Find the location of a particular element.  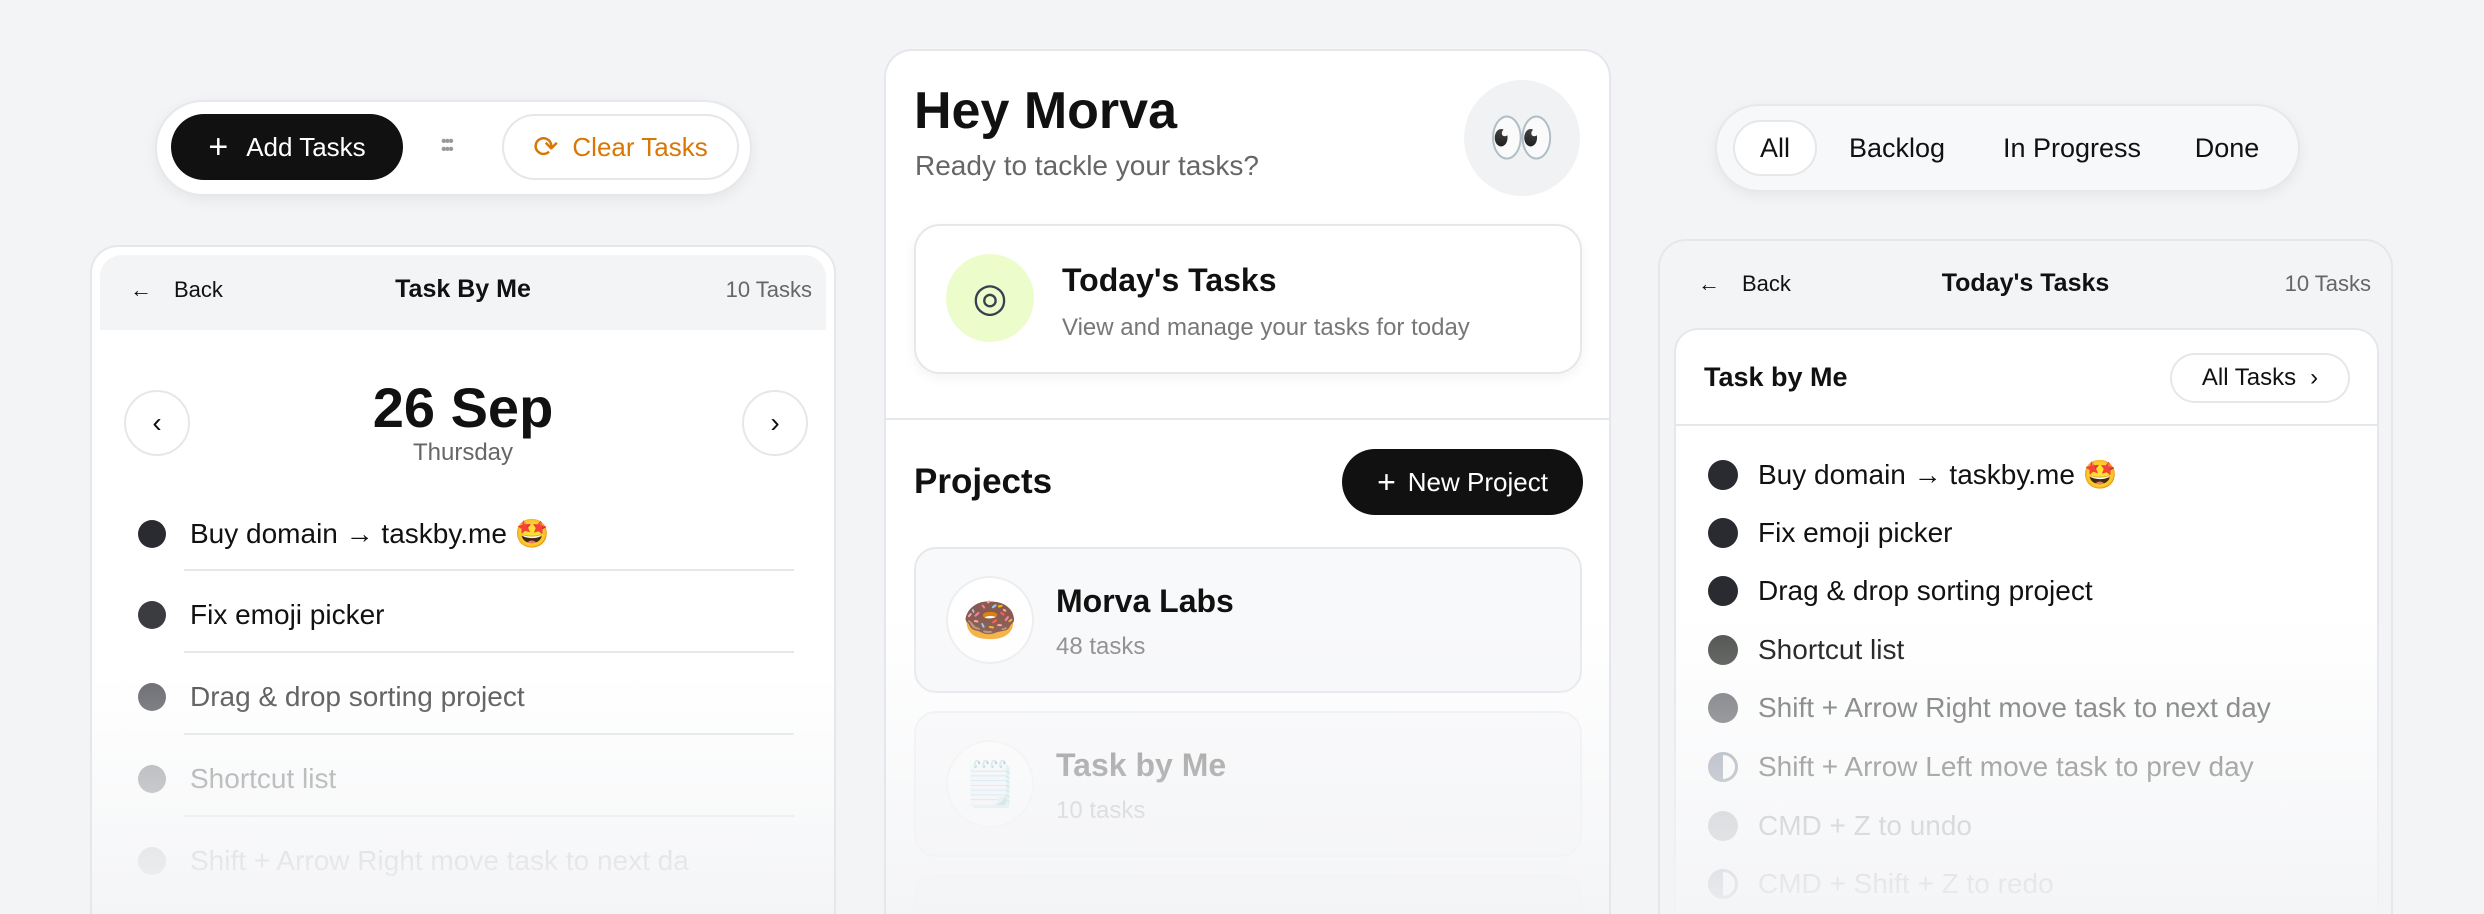

filter-tab-in-progress: In Progress is located at coordinates (2072, 148).